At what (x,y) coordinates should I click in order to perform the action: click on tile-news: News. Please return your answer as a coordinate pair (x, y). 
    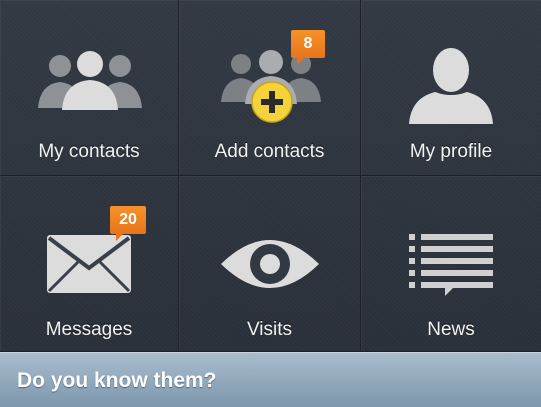
    Looking at the image, I should click on (451, 264).